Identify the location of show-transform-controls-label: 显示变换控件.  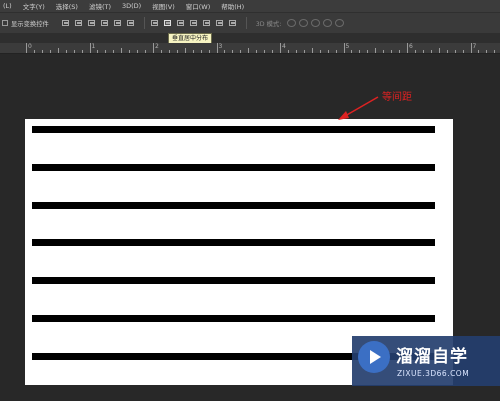
(30, 24).